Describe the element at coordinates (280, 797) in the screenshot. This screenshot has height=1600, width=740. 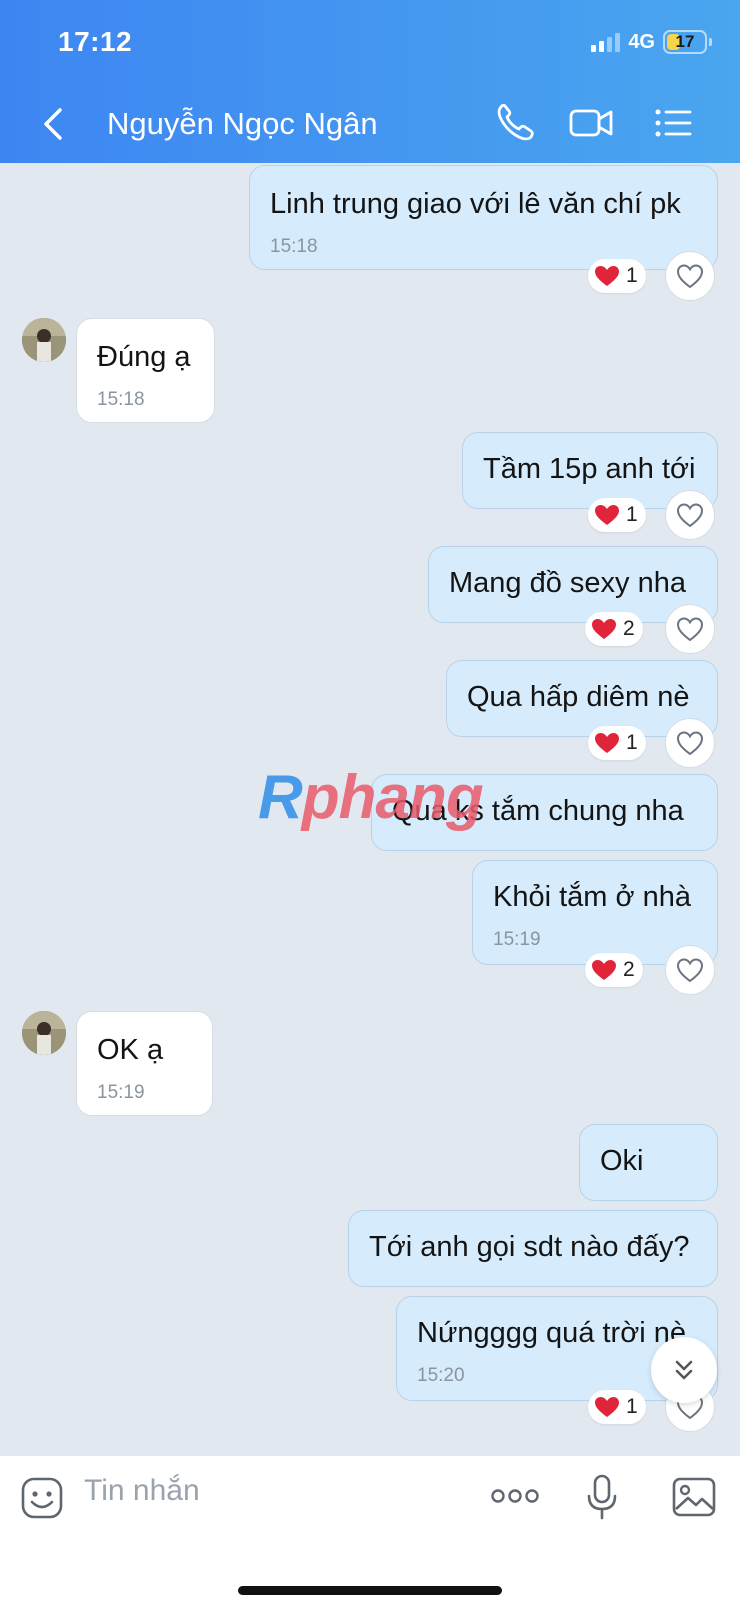
I see `watermark-letter: R` at that location.